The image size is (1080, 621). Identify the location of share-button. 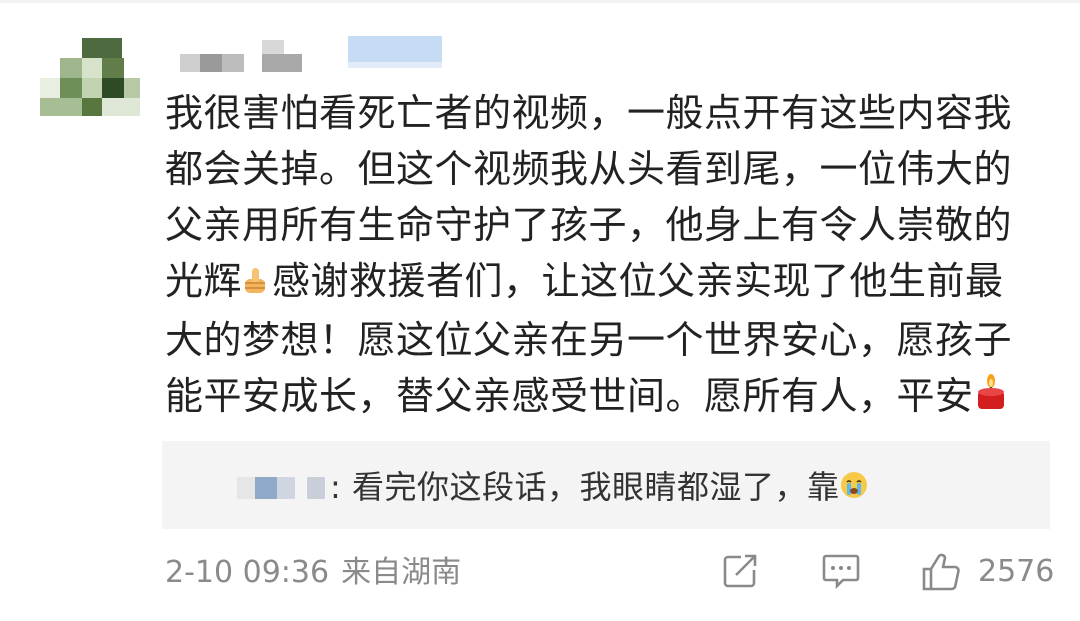
(740, 573).